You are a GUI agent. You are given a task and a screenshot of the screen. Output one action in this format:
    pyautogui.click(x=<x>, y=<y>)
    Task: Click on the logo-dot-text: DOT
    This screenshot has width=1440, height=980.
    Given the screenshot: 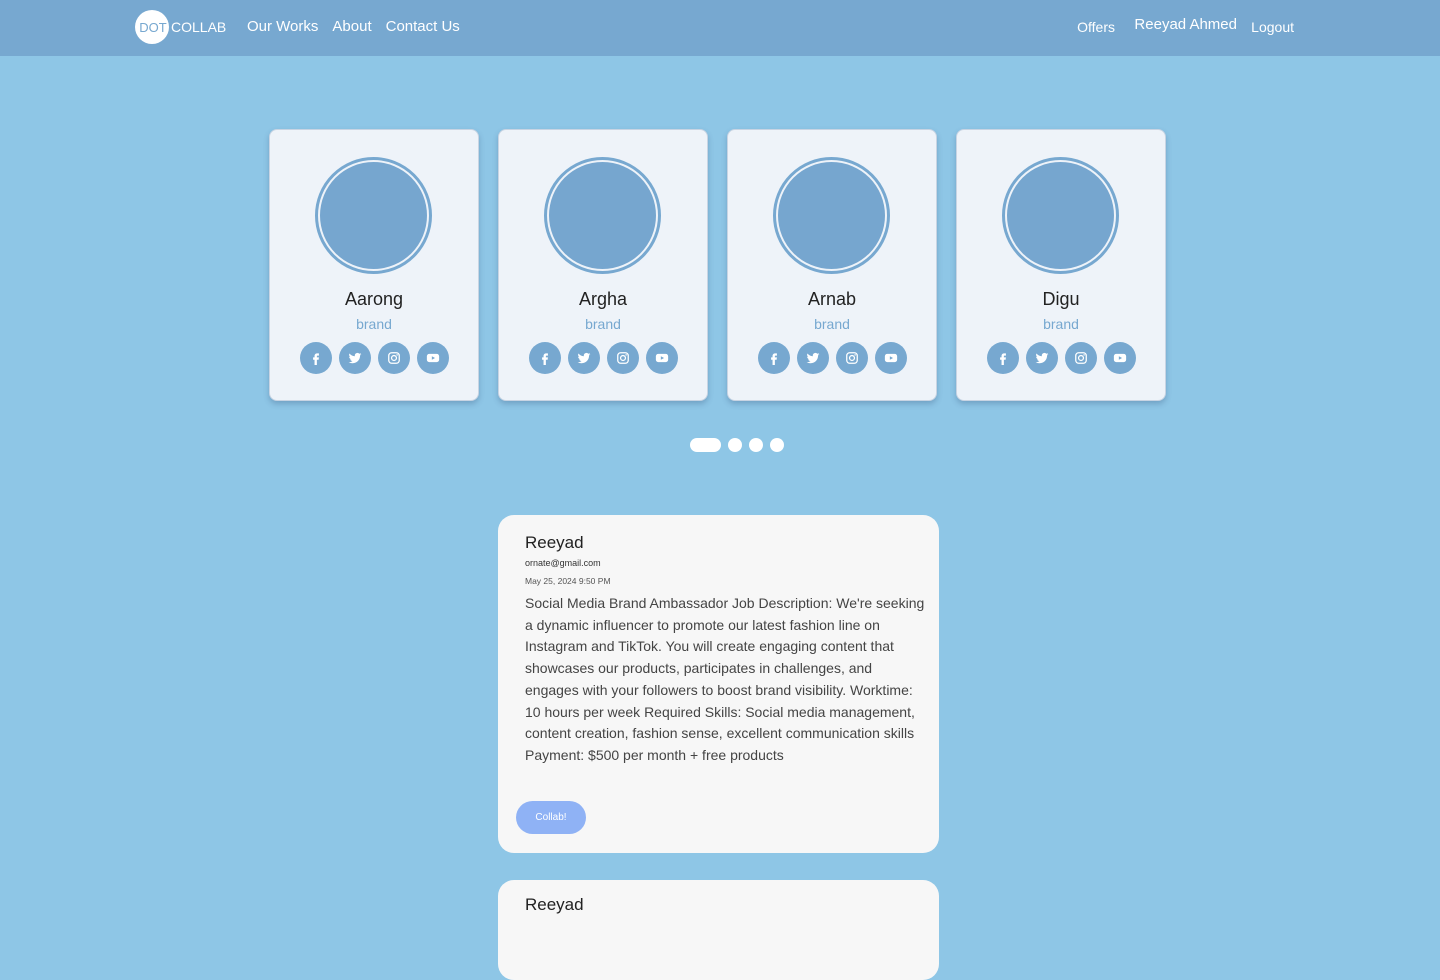 What is the action you would take?
    pyautogui.click(x=153, y=27)
    